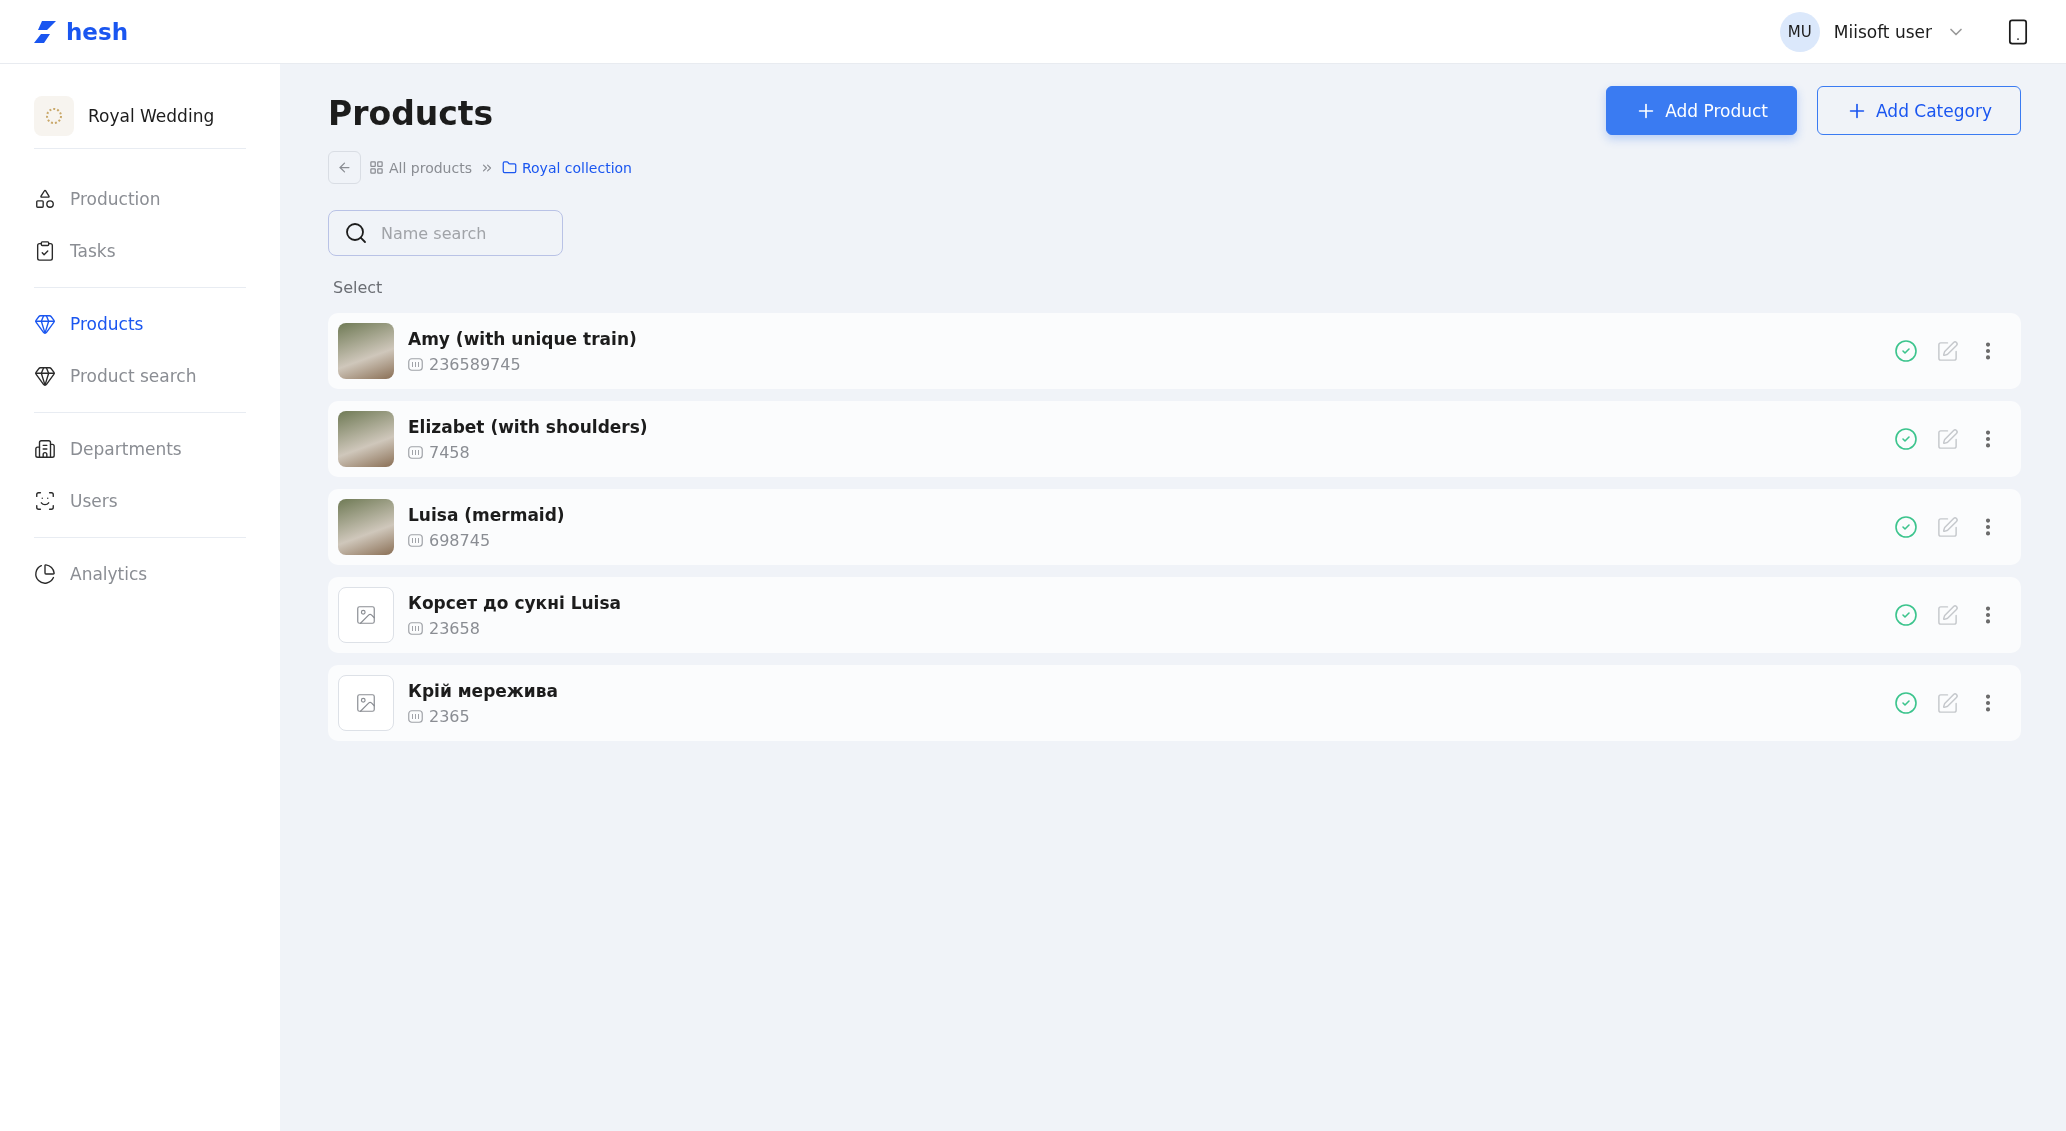 The height and width of the screenshot is (1131, 2066). Describe the element at coordinates (140, 324) in the screenshot. I see `sidebar-item: Products` at that location.